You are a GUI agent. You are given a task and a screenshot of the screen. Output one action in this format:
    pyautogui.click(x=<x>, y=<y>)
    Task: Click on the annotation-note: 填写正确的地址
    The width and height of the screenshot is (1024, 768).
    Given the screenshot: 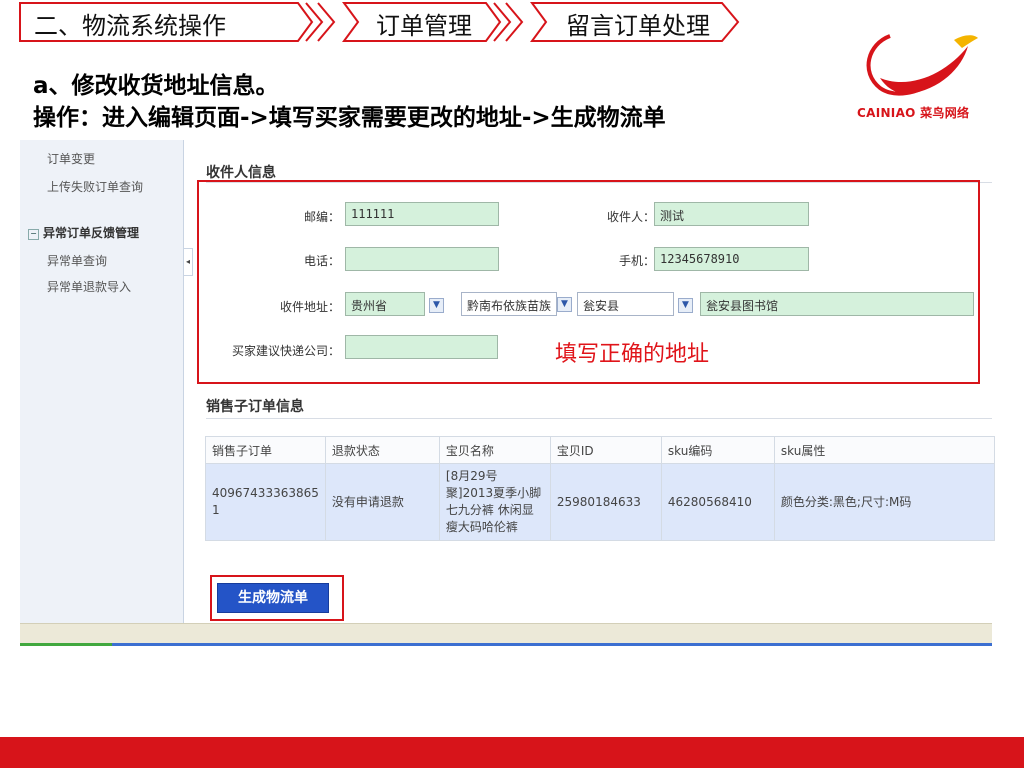 What is the action you would take?
    pyautogui.click(x=632, y=354)
    